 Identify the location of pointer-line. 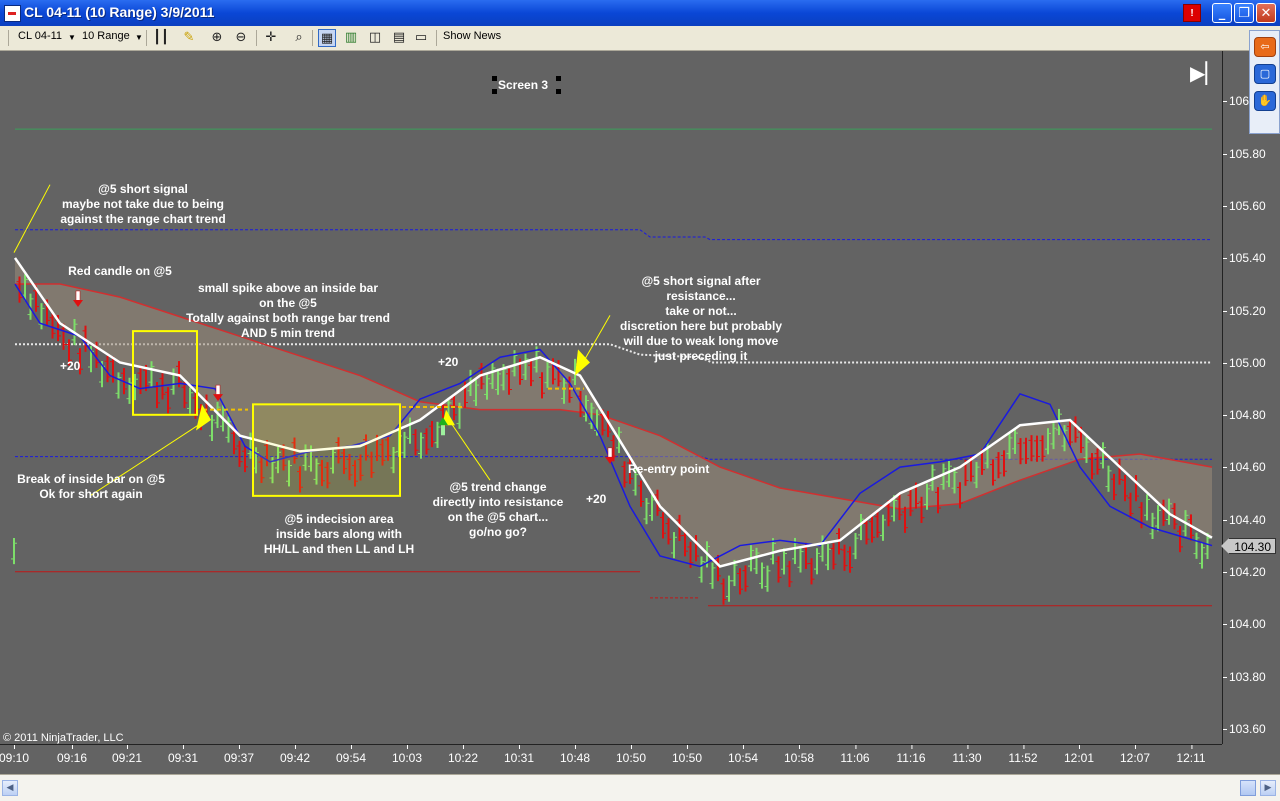
(469, 450).